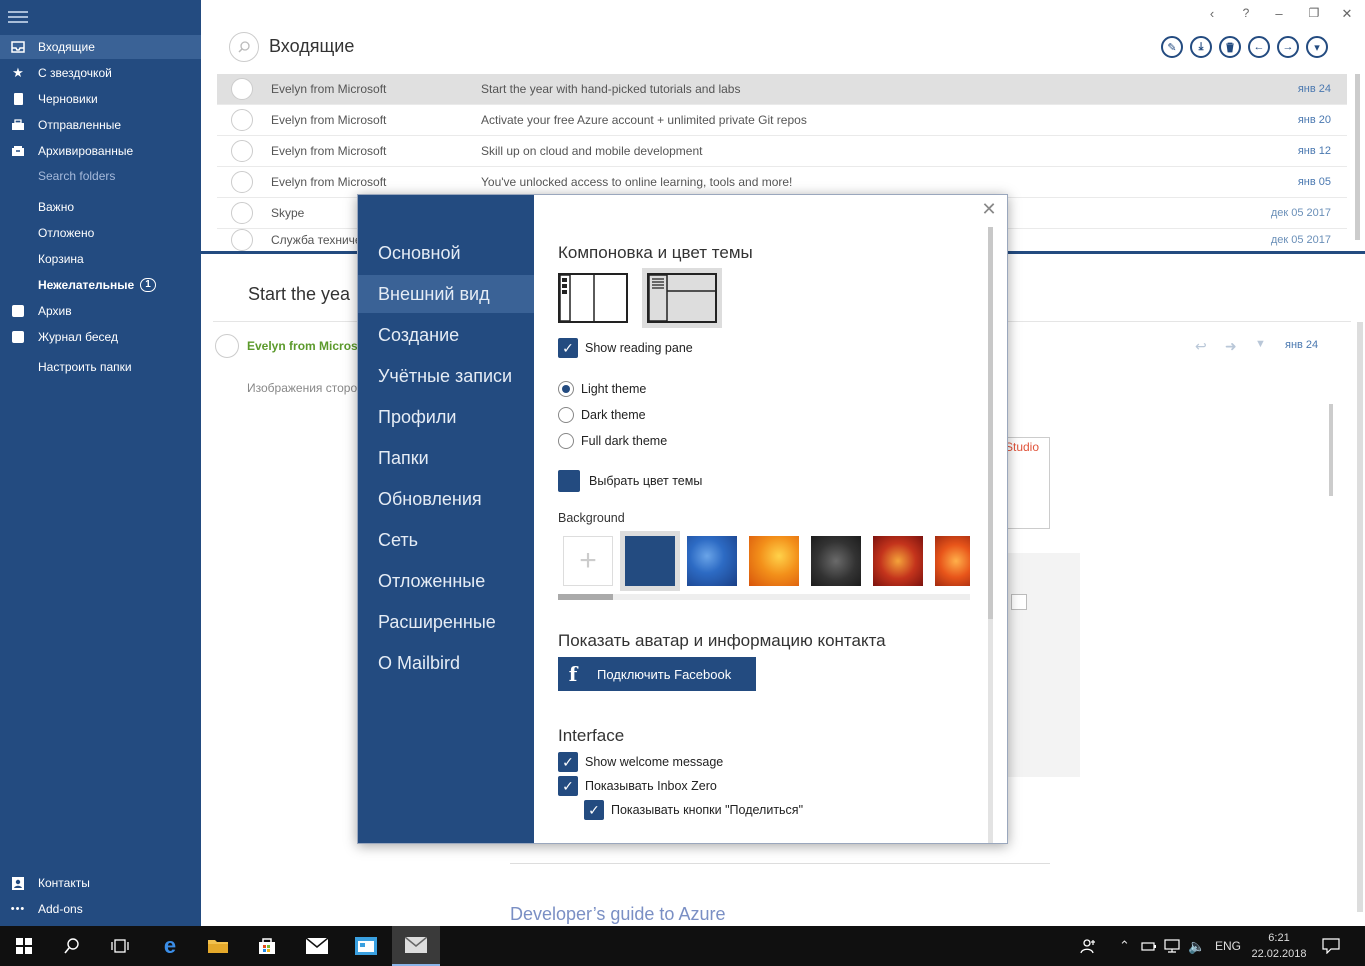 Image resolution: width=1365 pixels, height=966 pixels. Describe the element at coordinates (120, 946) in the screenshot. I see `task-view-button` at that location.